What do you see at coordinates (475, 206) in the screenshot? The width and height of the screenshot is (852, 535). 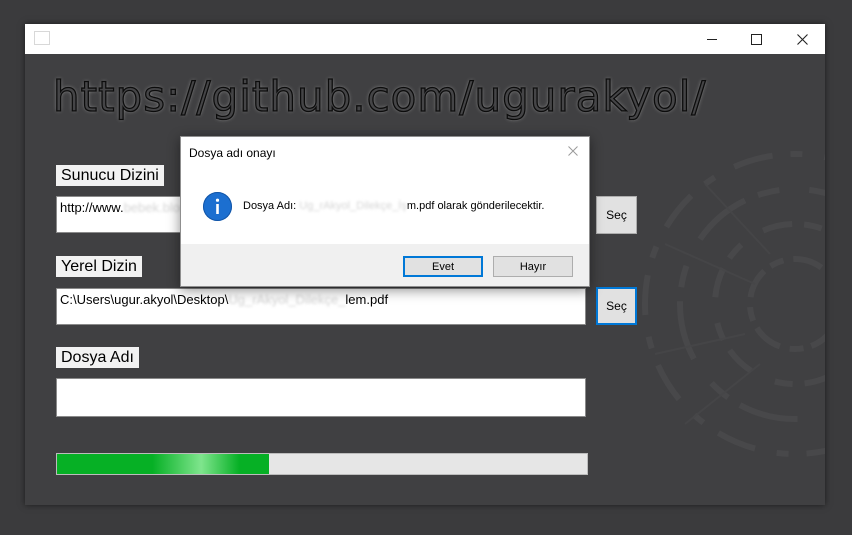 I see `dialog-message-suffix: m.pdf olarak gönderilecektir.` at bounding box center [475, 206].